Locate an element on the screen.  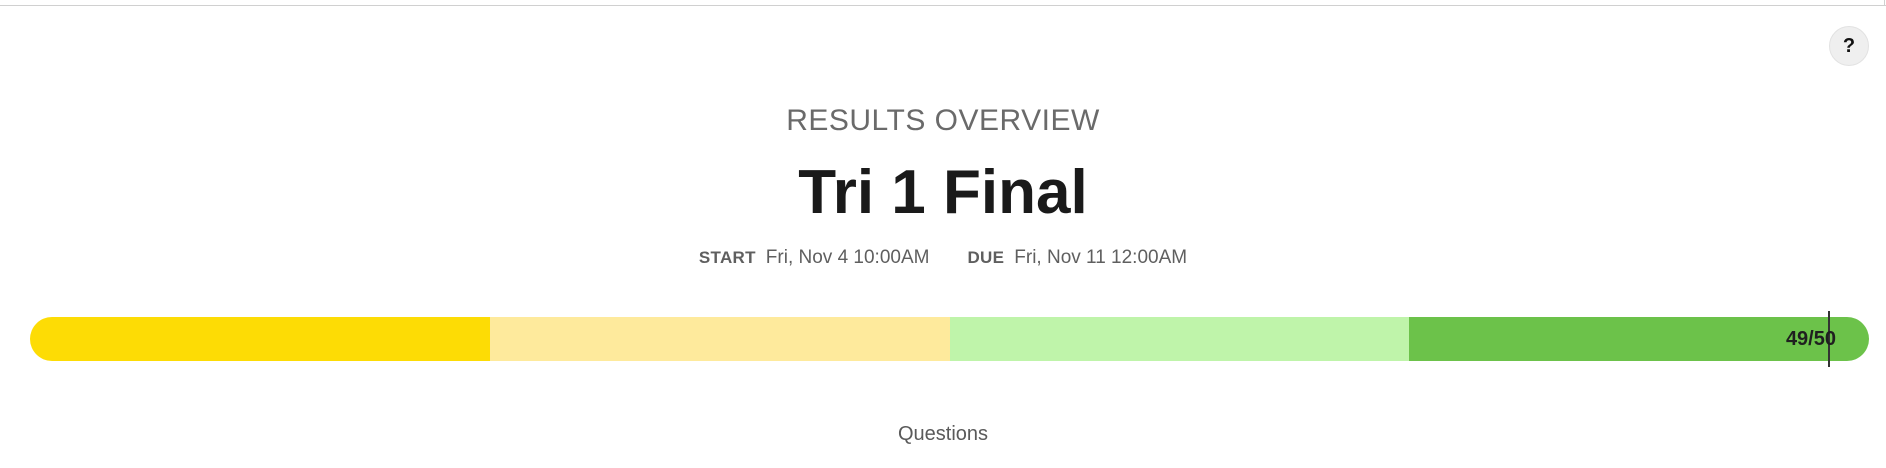
due-label: DUE is located at coordinates (986, 257).